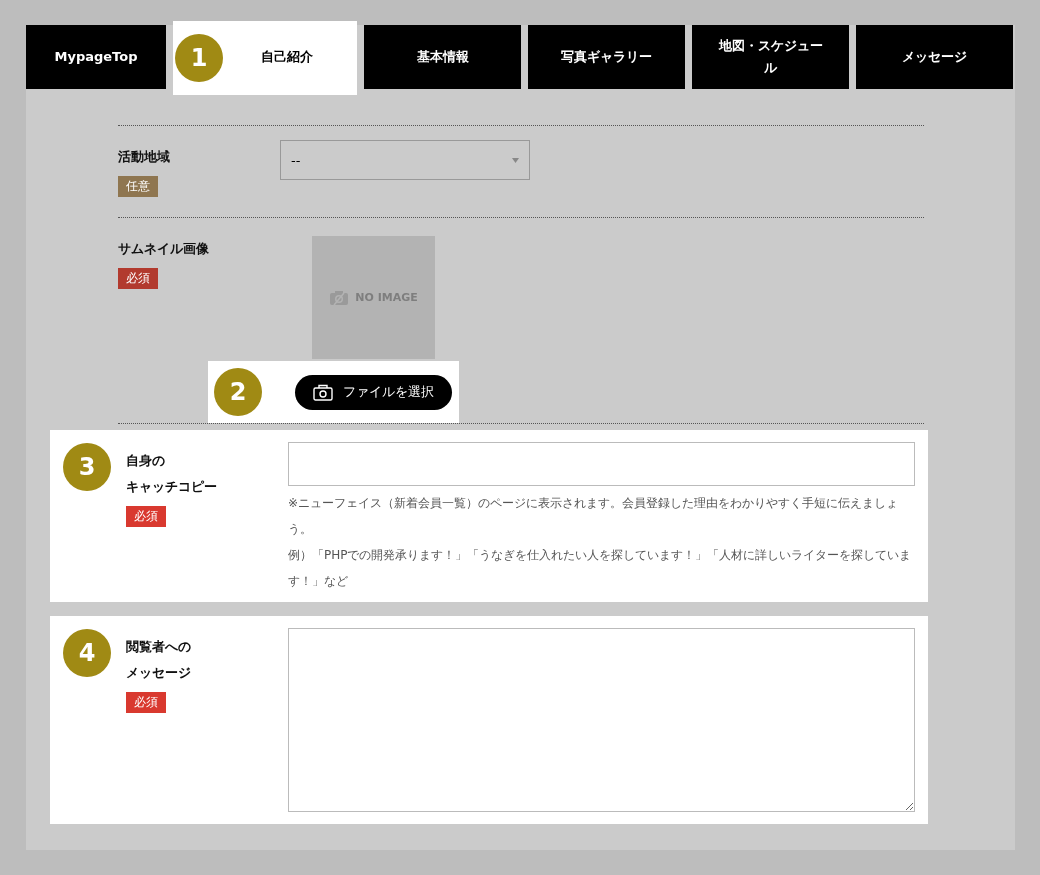 Image resolution: width=1040 pixels, height=875 pixels. Describe the element at coordinates (601, 720) in the screenshot. I see `message-textarea` at that location.